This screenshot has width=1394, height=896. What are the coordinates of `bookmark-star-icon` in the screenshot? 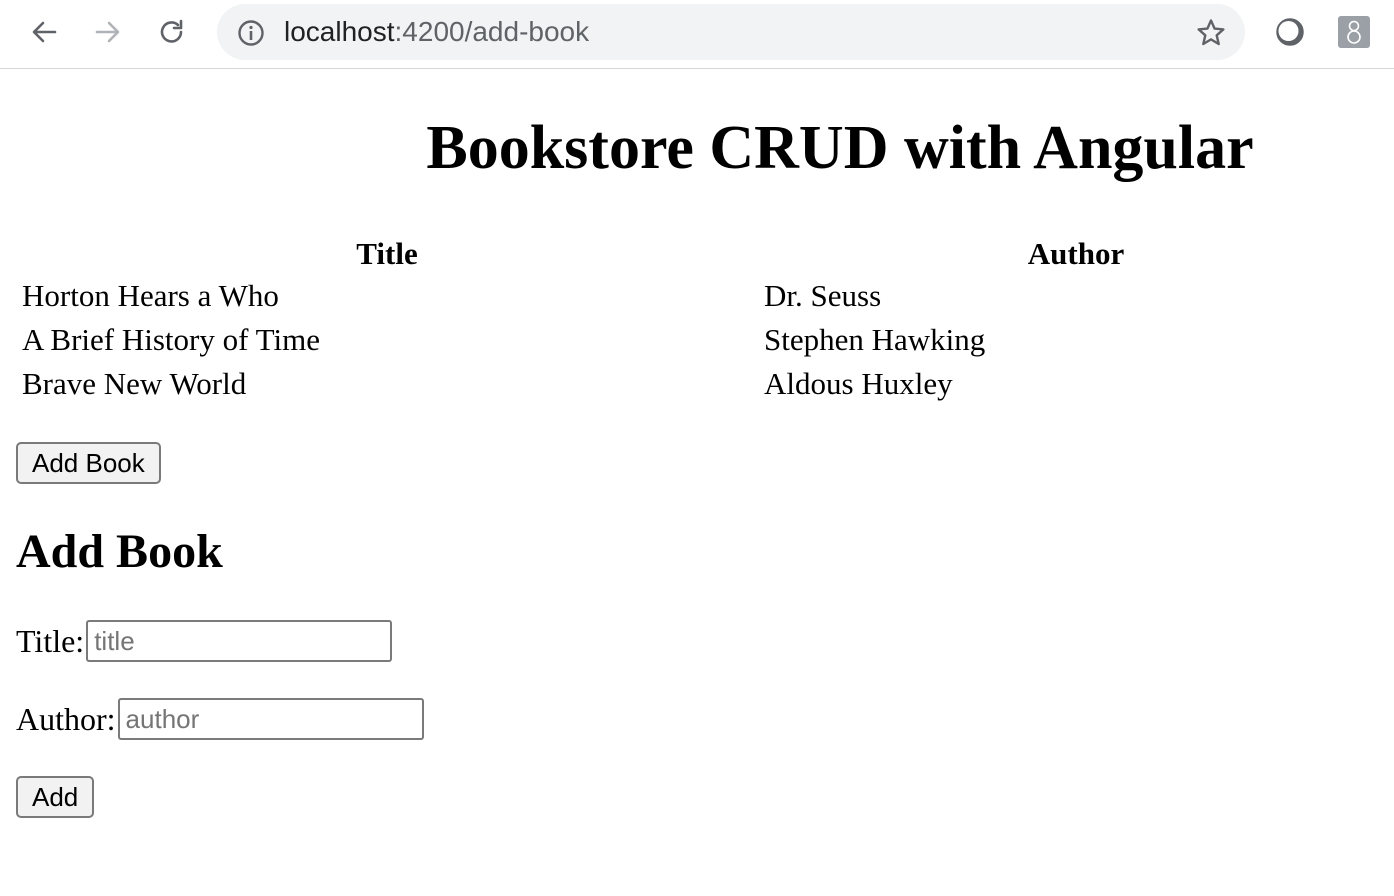 It's located at (1211, 33).